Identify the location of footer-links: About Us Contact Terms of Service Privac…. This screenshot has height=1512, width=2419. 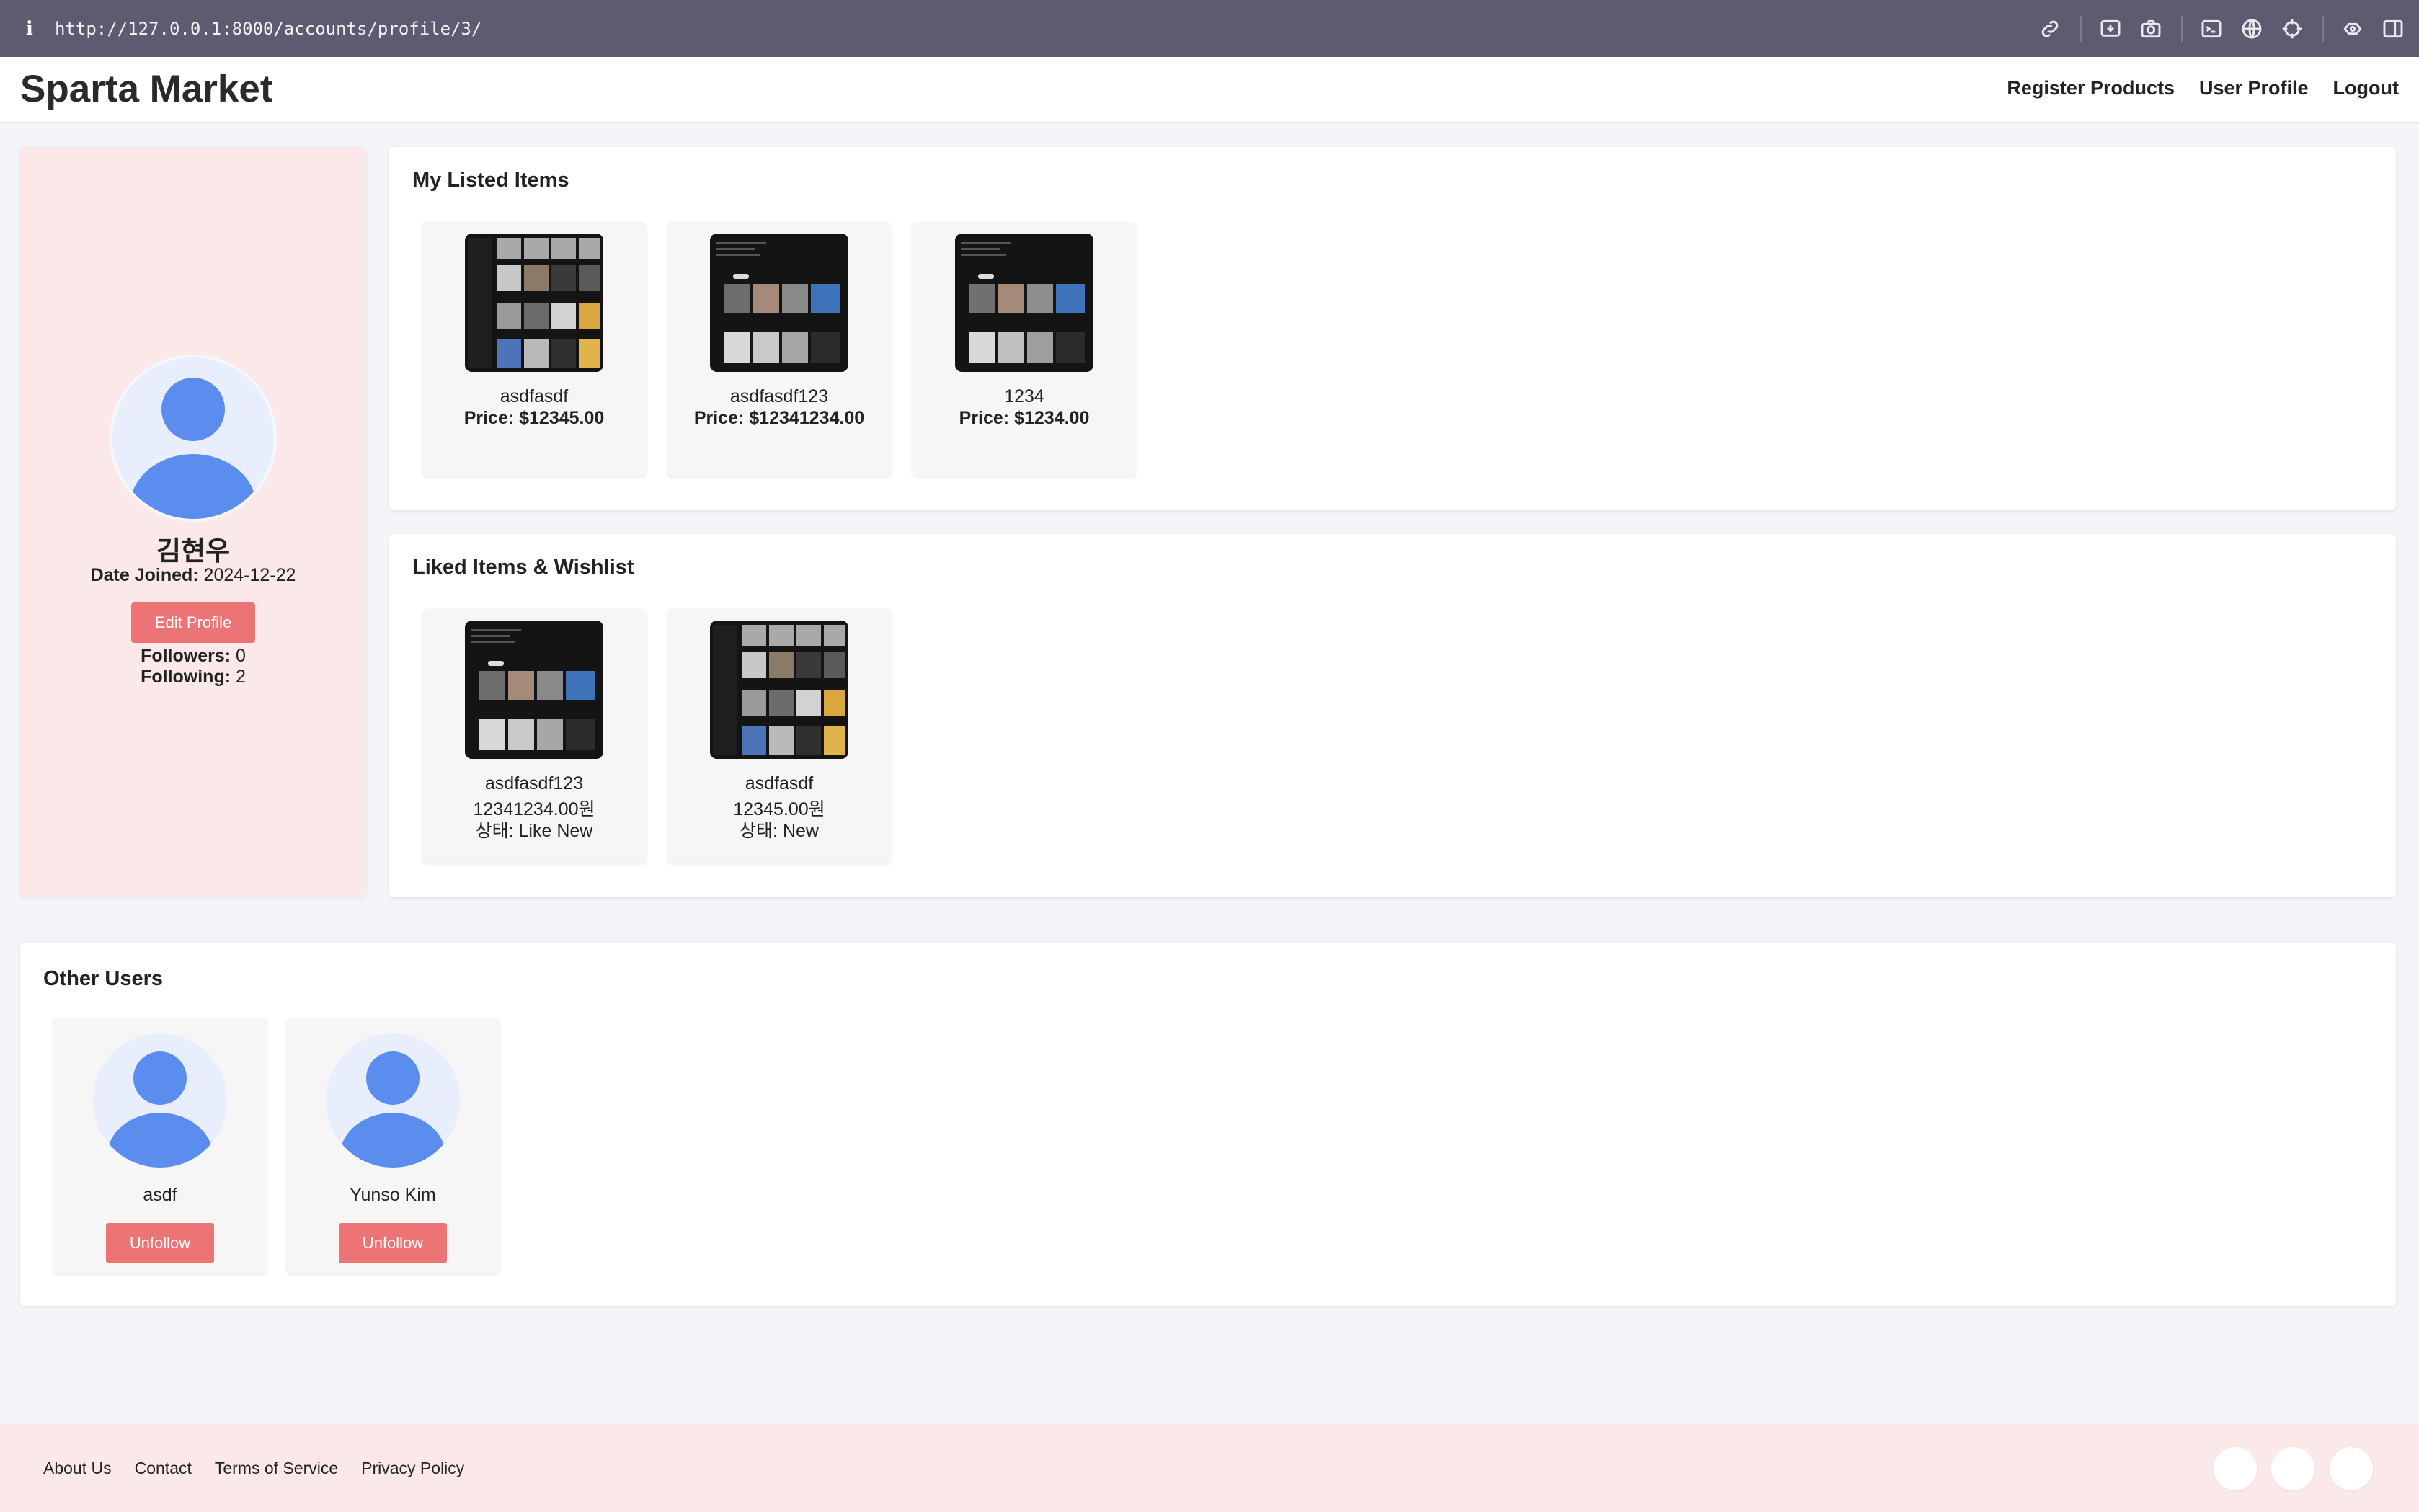
(265, 1469).